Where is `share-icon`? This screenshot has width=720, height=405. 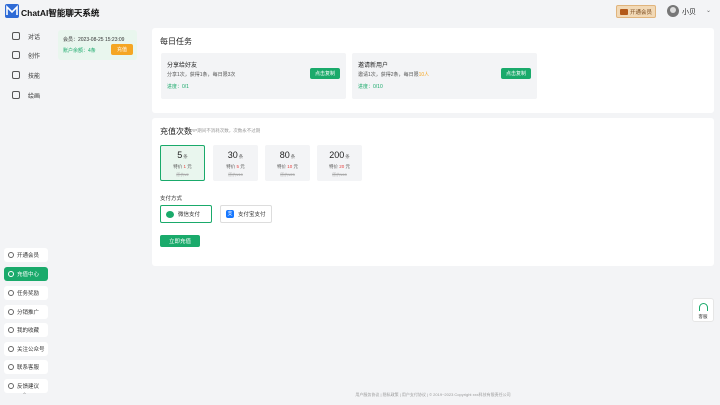
share-icon is located at coordinates (11, 312).